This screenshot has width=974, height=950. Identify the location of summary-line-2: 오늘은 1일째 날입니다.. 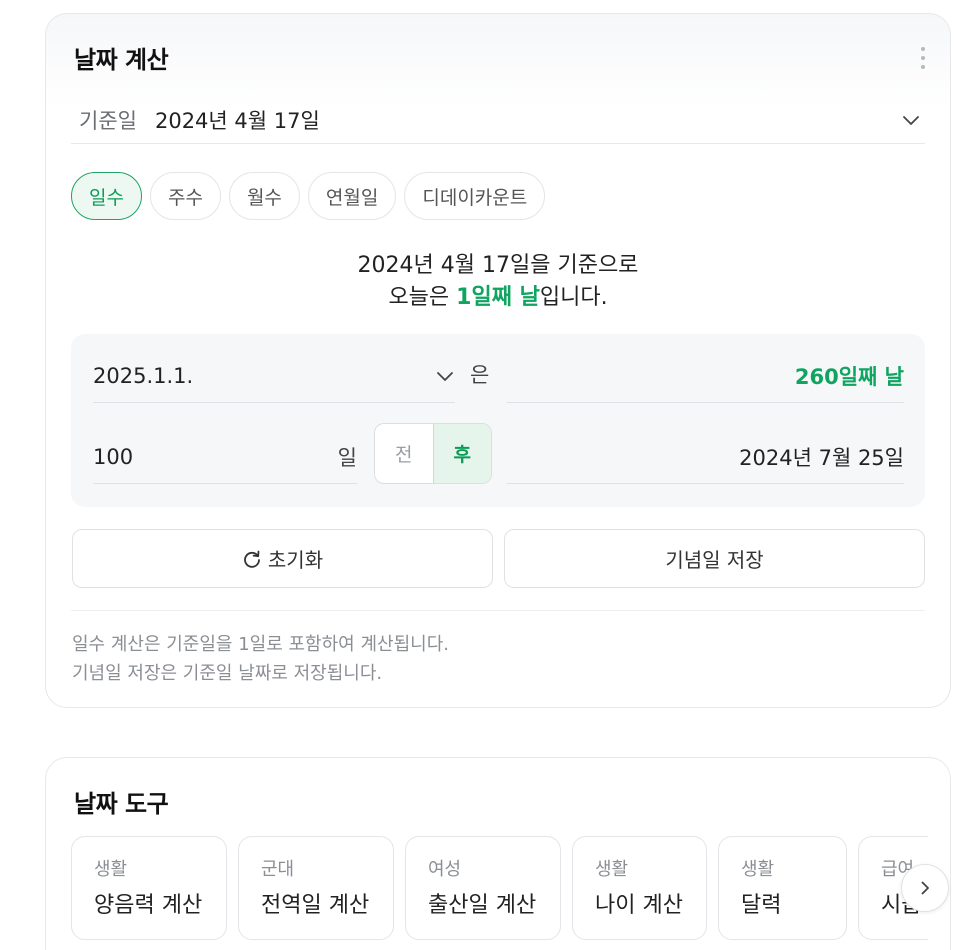
(498, 298).